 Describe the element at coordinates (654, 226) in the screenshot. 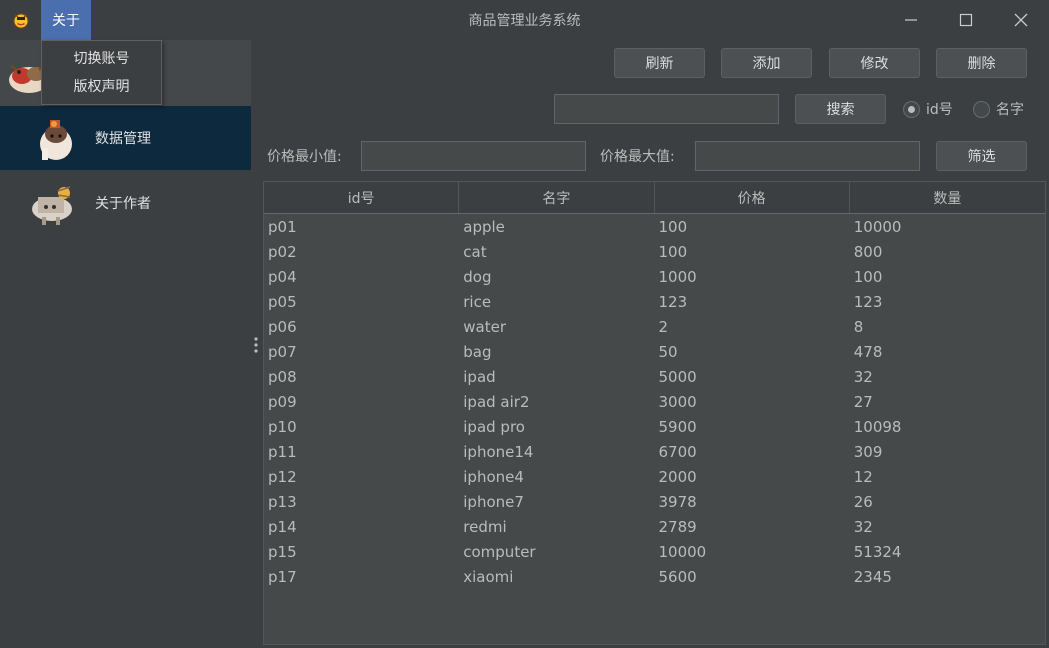

I see `table-row: p01 apple 100 10000` at that location.